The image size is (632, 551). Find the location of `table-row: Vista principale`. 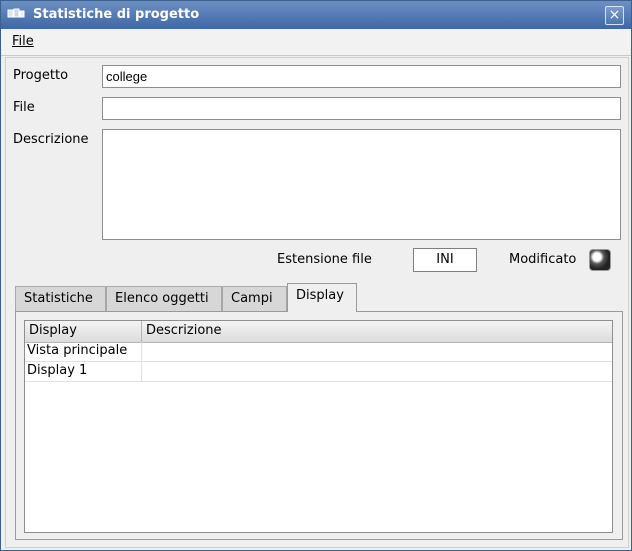

table-row: Vista principale is located at coordinates (318, 352).